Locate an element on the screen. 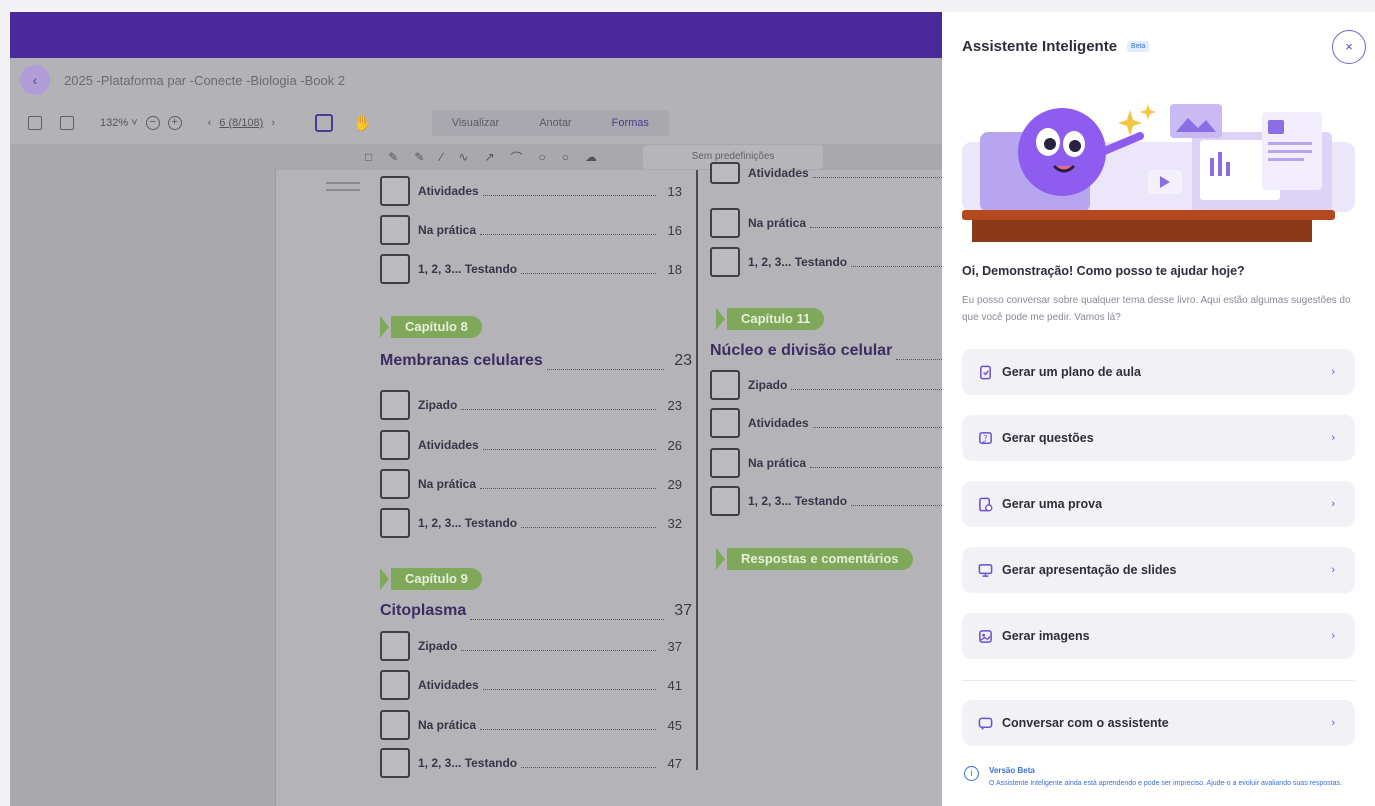  close-button: × is located at coordinates (1349, 47).